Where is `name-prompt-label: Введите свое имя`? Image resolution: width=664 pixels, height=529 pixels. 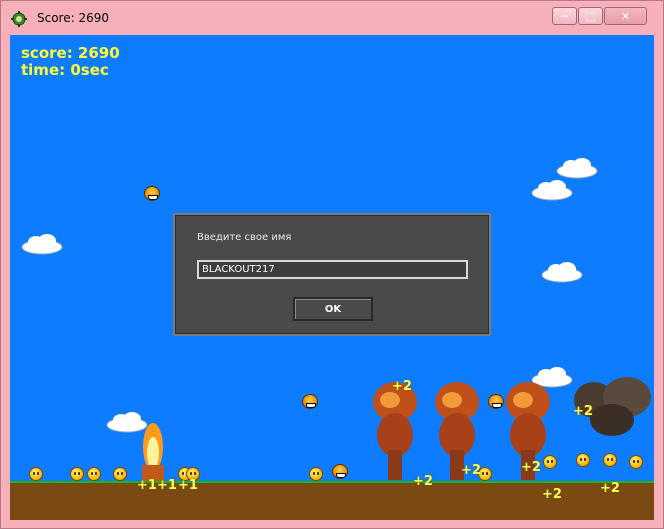 name-prompt-label: Введите свое имя is located at coordinates (244, 237).